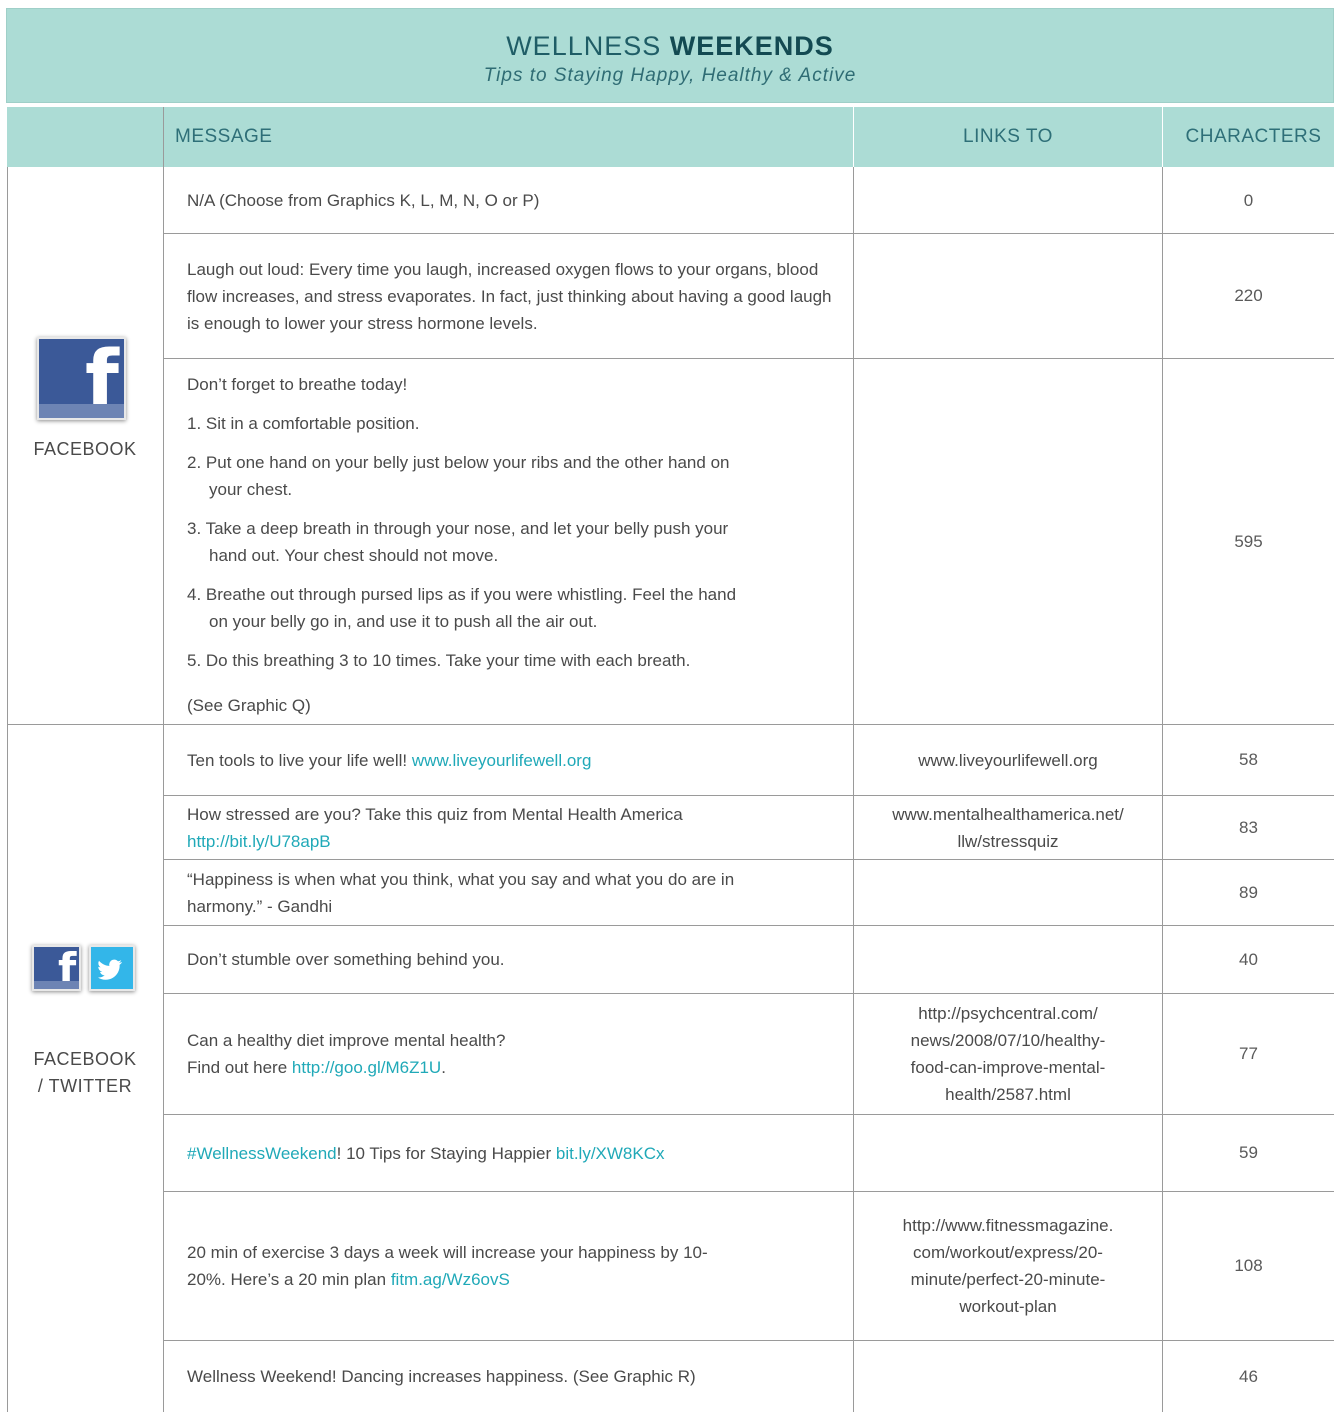 Image resolution: width=1334 pixels, height=1412 pixels. What do you see at coordinates (1248, 759) in the screenshot?
I see `table-row-characters: 58` at bounding box center [1248, 759].